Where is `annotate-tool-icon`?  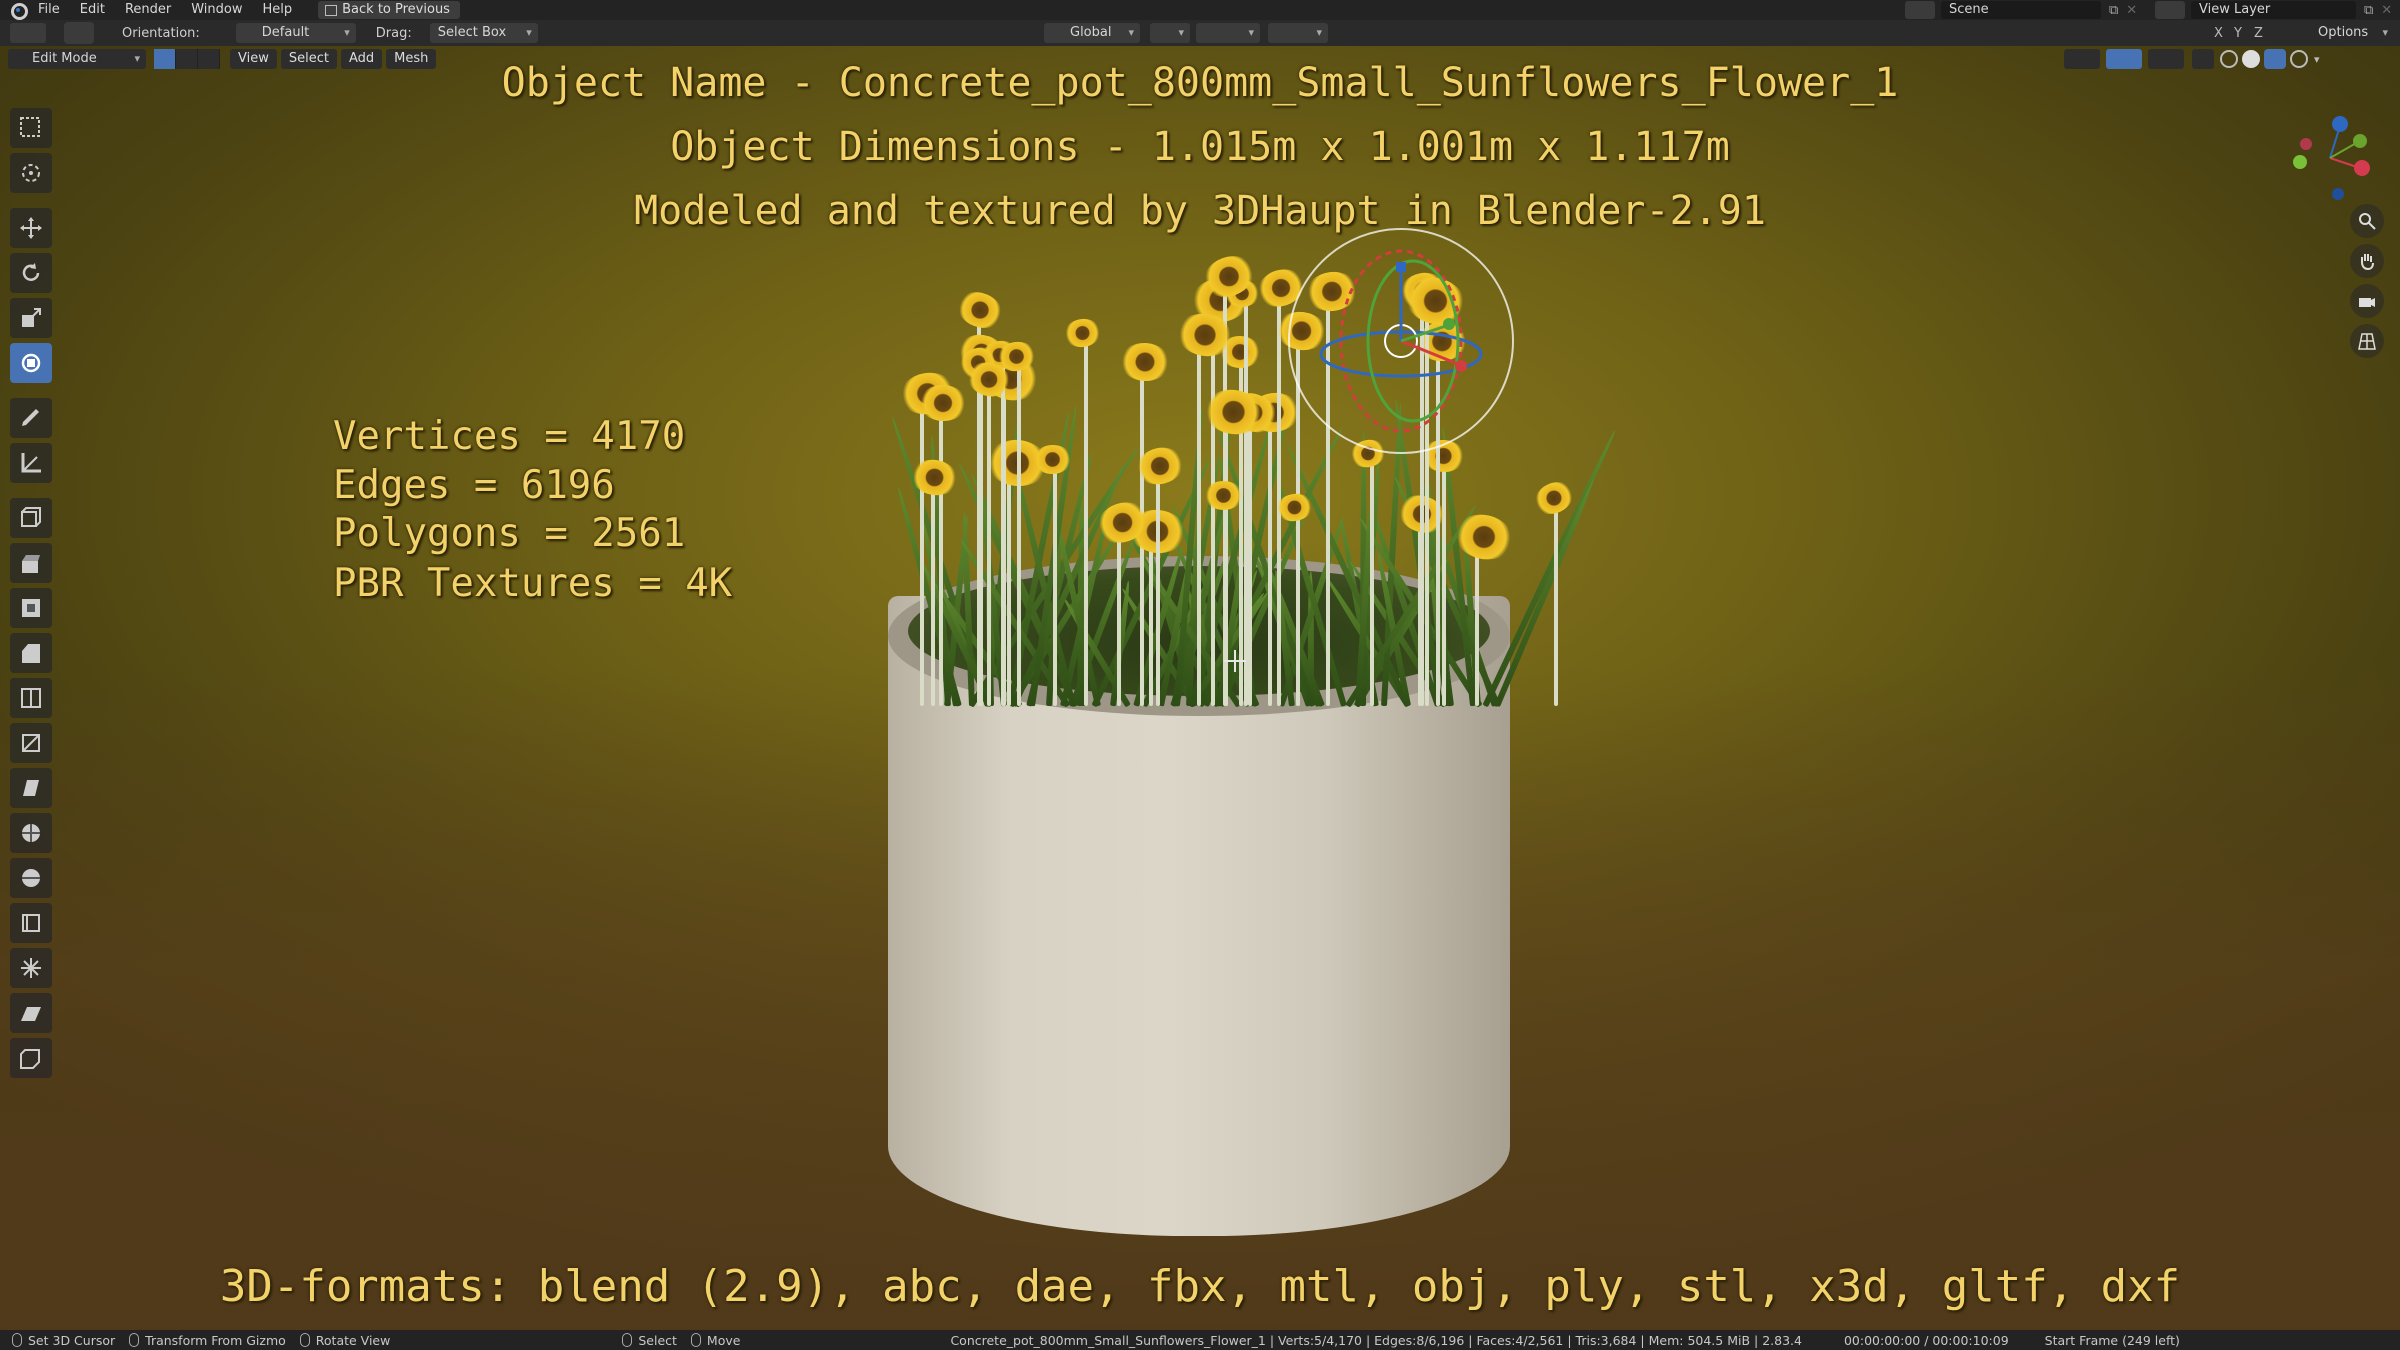 annotate-tool-icon is located at coordinates (31, 418).